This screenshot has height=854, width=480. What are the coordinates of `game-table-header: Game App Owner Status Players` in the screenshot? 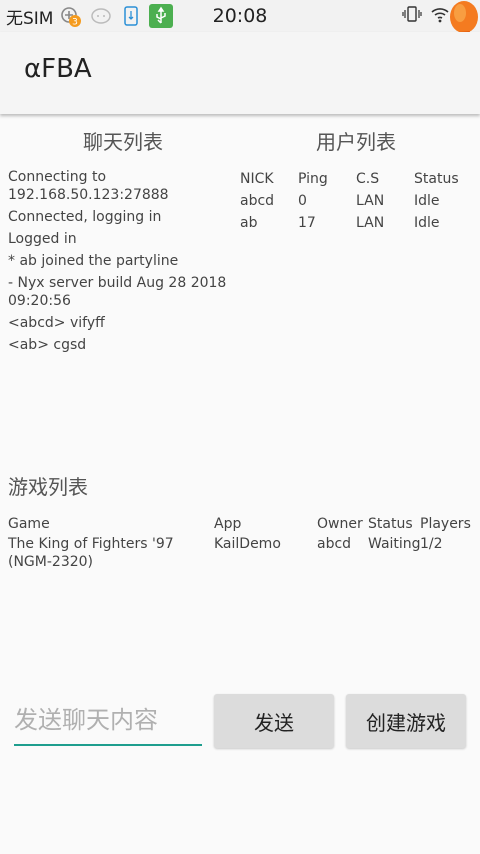 It's located at (242, 524).